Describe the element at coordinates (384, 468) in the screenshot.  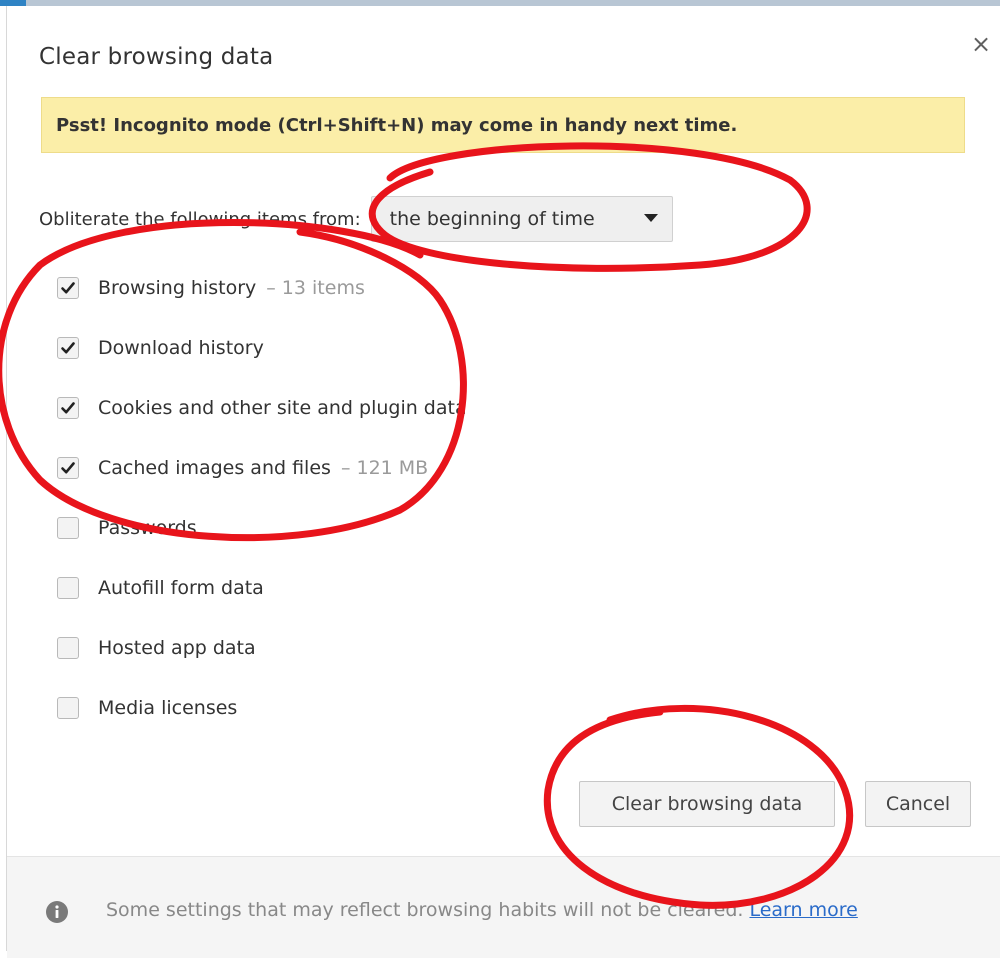
I see `option-size: – 121 MB` at that location.